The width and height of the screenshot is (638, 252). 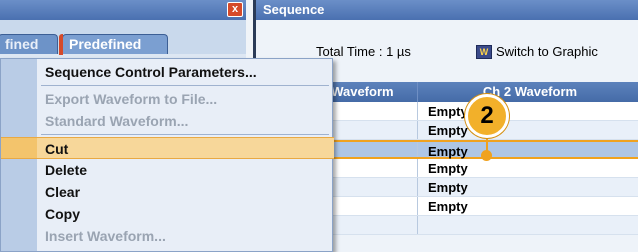 I want to click on switch-to-graphic-button: W Switch to Graphic, so click(x=537, y=52).